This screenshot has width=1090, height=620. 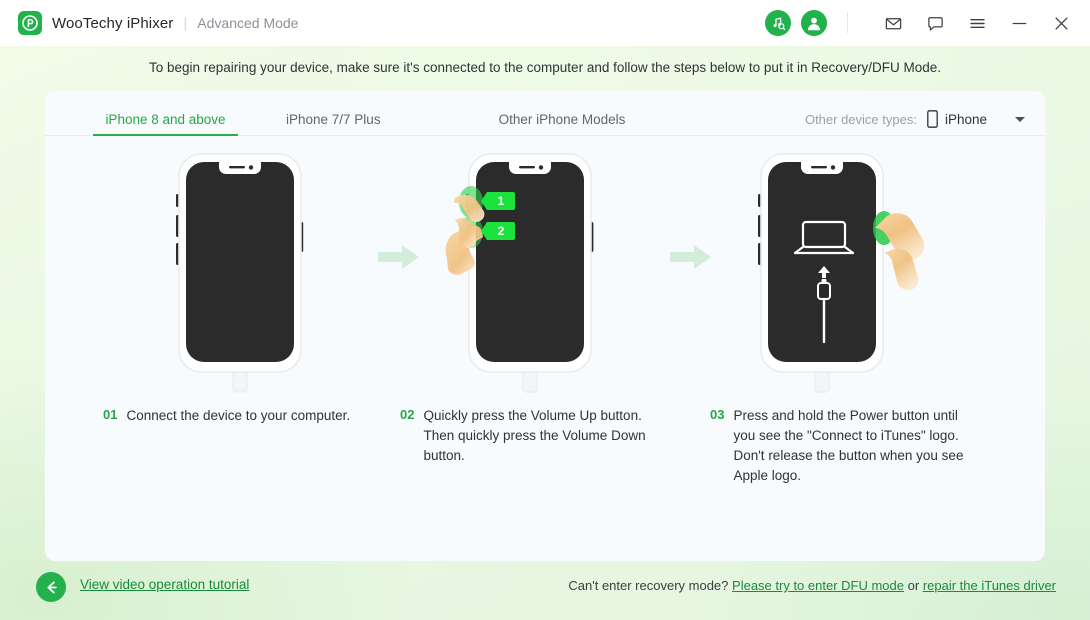 What do you see at coordinates (717, 414) in the screenshot?
I see `step-number-3: 03` at bounding box center [717, 414].